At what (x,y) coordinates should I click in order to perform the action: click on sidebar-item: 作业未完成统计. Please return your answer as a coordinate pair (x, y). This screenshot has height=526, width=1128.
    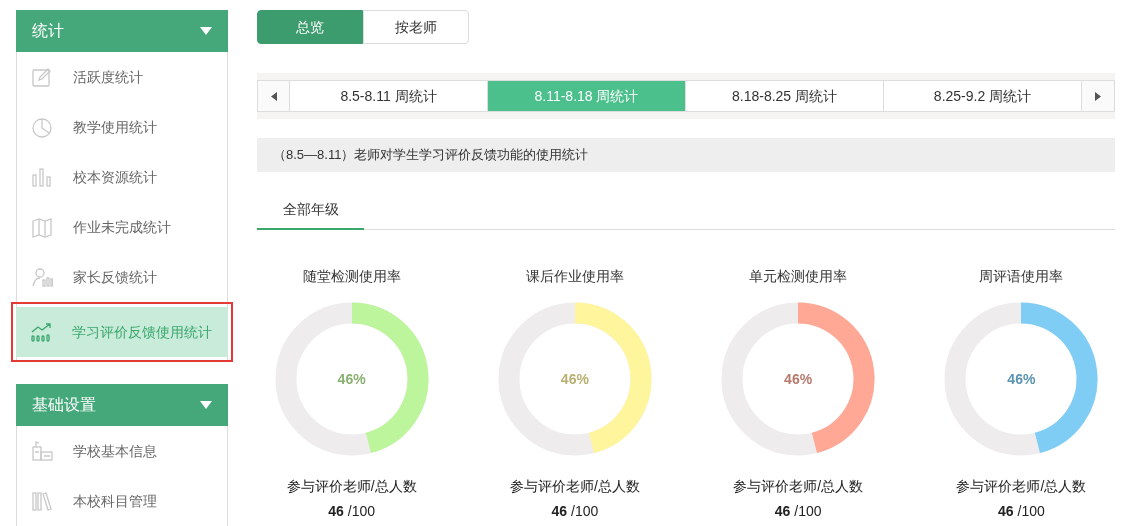
    Looking at the image, I should click on (122, 227).